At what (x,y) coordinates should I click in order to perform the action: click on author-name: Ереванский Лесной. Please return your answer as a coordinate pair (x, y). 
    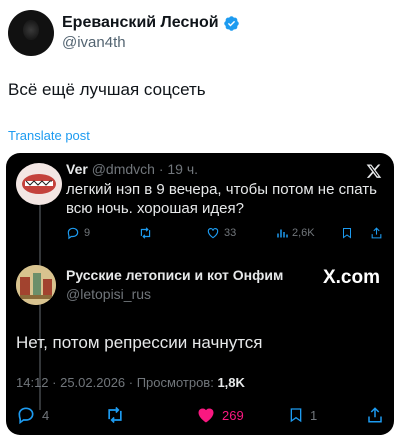
    Looking at the image, I should click on (140, 23).